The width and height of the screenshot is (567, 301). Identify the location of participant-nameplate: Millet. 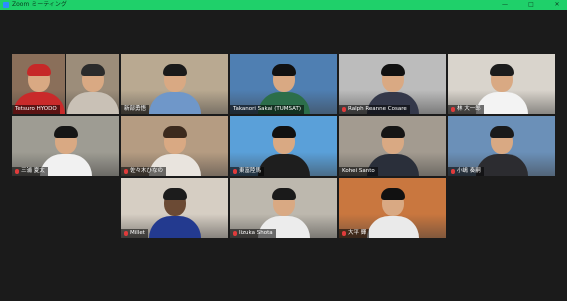
(134, 233).